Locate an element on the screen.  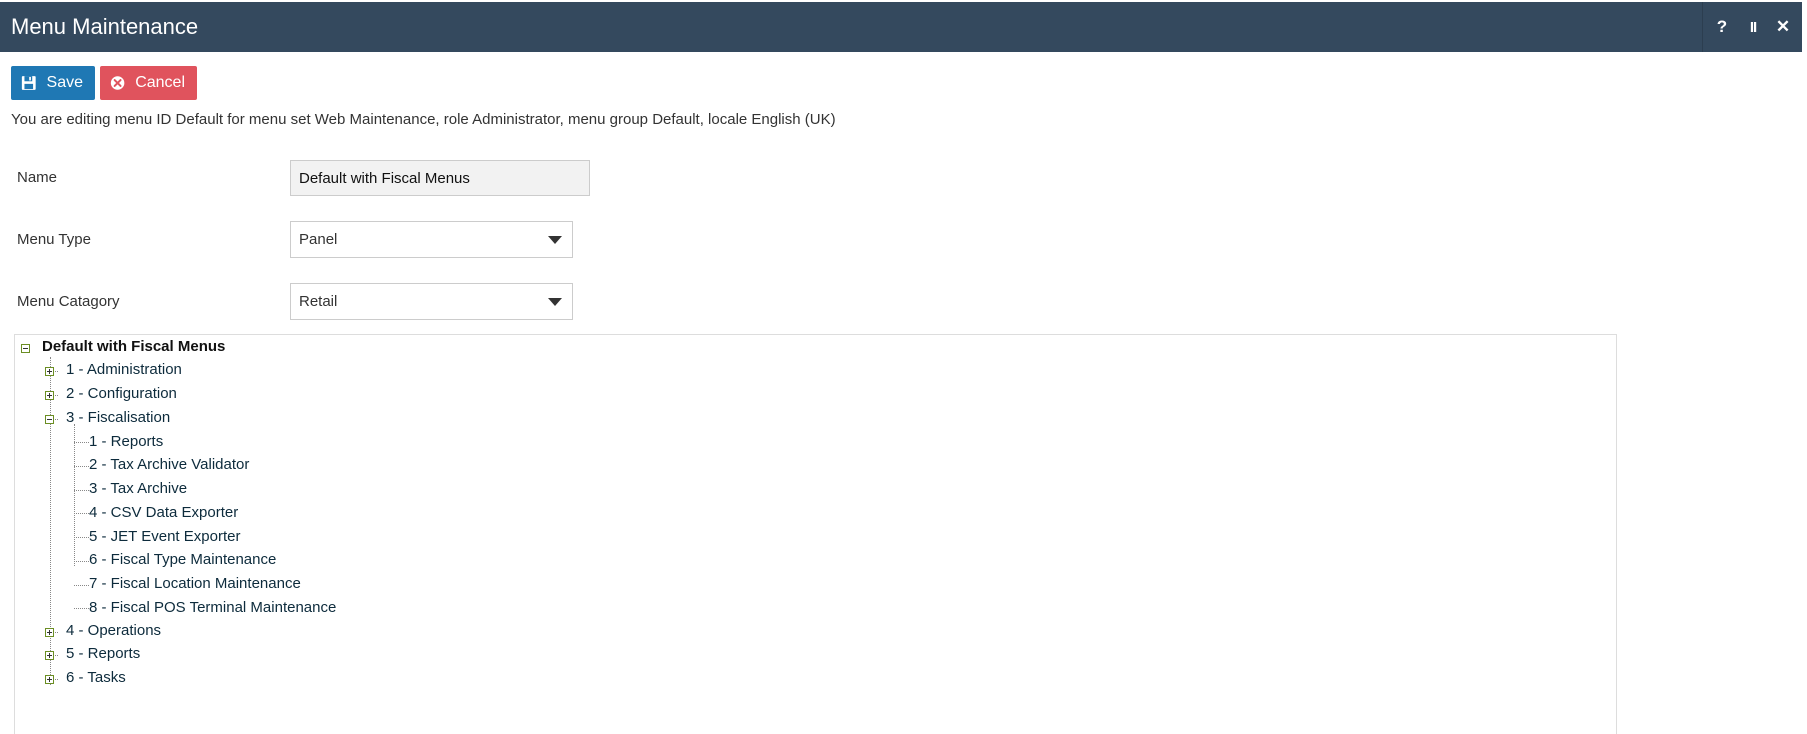
menu-type-select: Panel is located at coordinates (431, 239).